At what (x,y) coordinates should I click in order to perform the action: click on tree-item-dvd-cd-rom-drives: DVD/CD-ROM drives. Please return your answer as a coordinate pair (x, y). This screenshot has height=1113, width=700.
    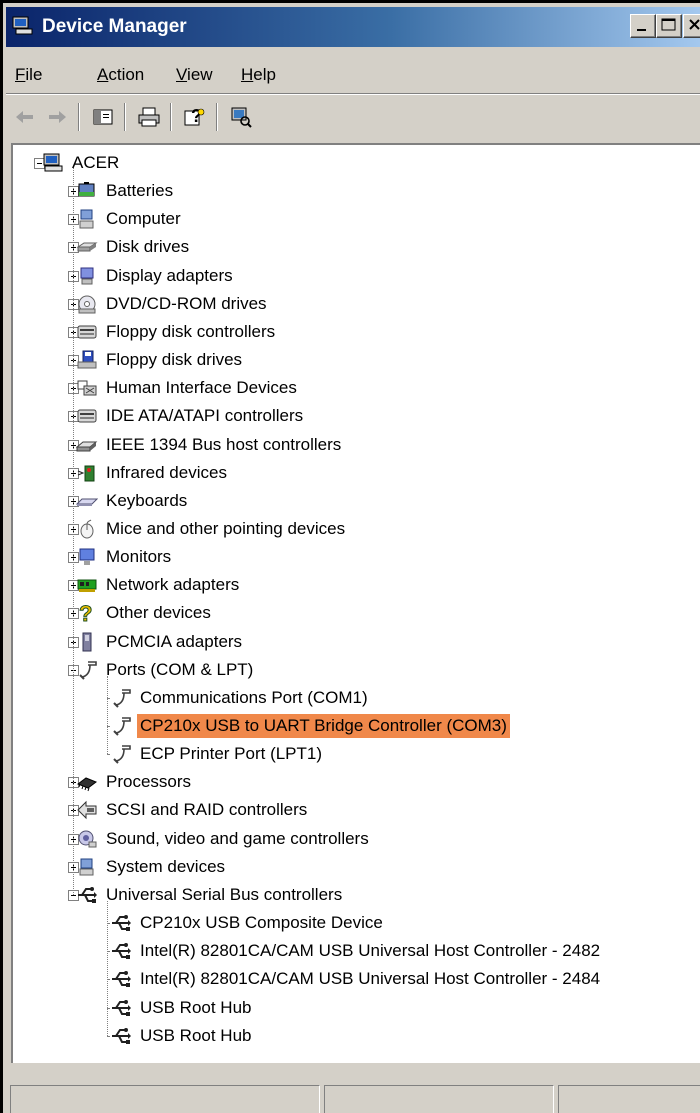
    Looking at the image, I should click on (172, 304).